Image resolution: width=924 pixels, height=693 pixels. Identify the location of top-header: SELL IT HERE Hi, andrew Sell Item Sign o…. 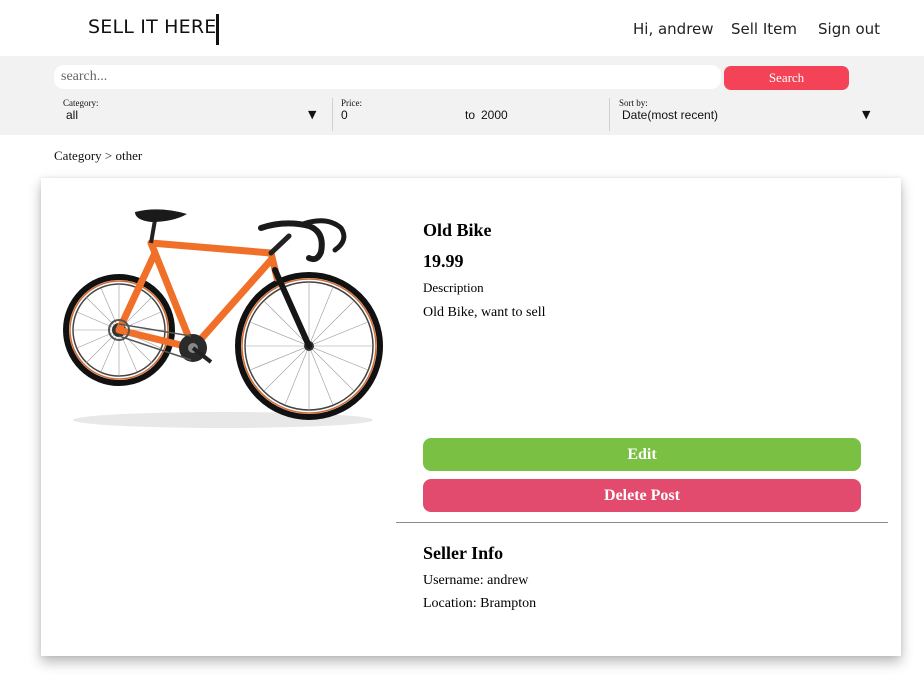
(462, 28).